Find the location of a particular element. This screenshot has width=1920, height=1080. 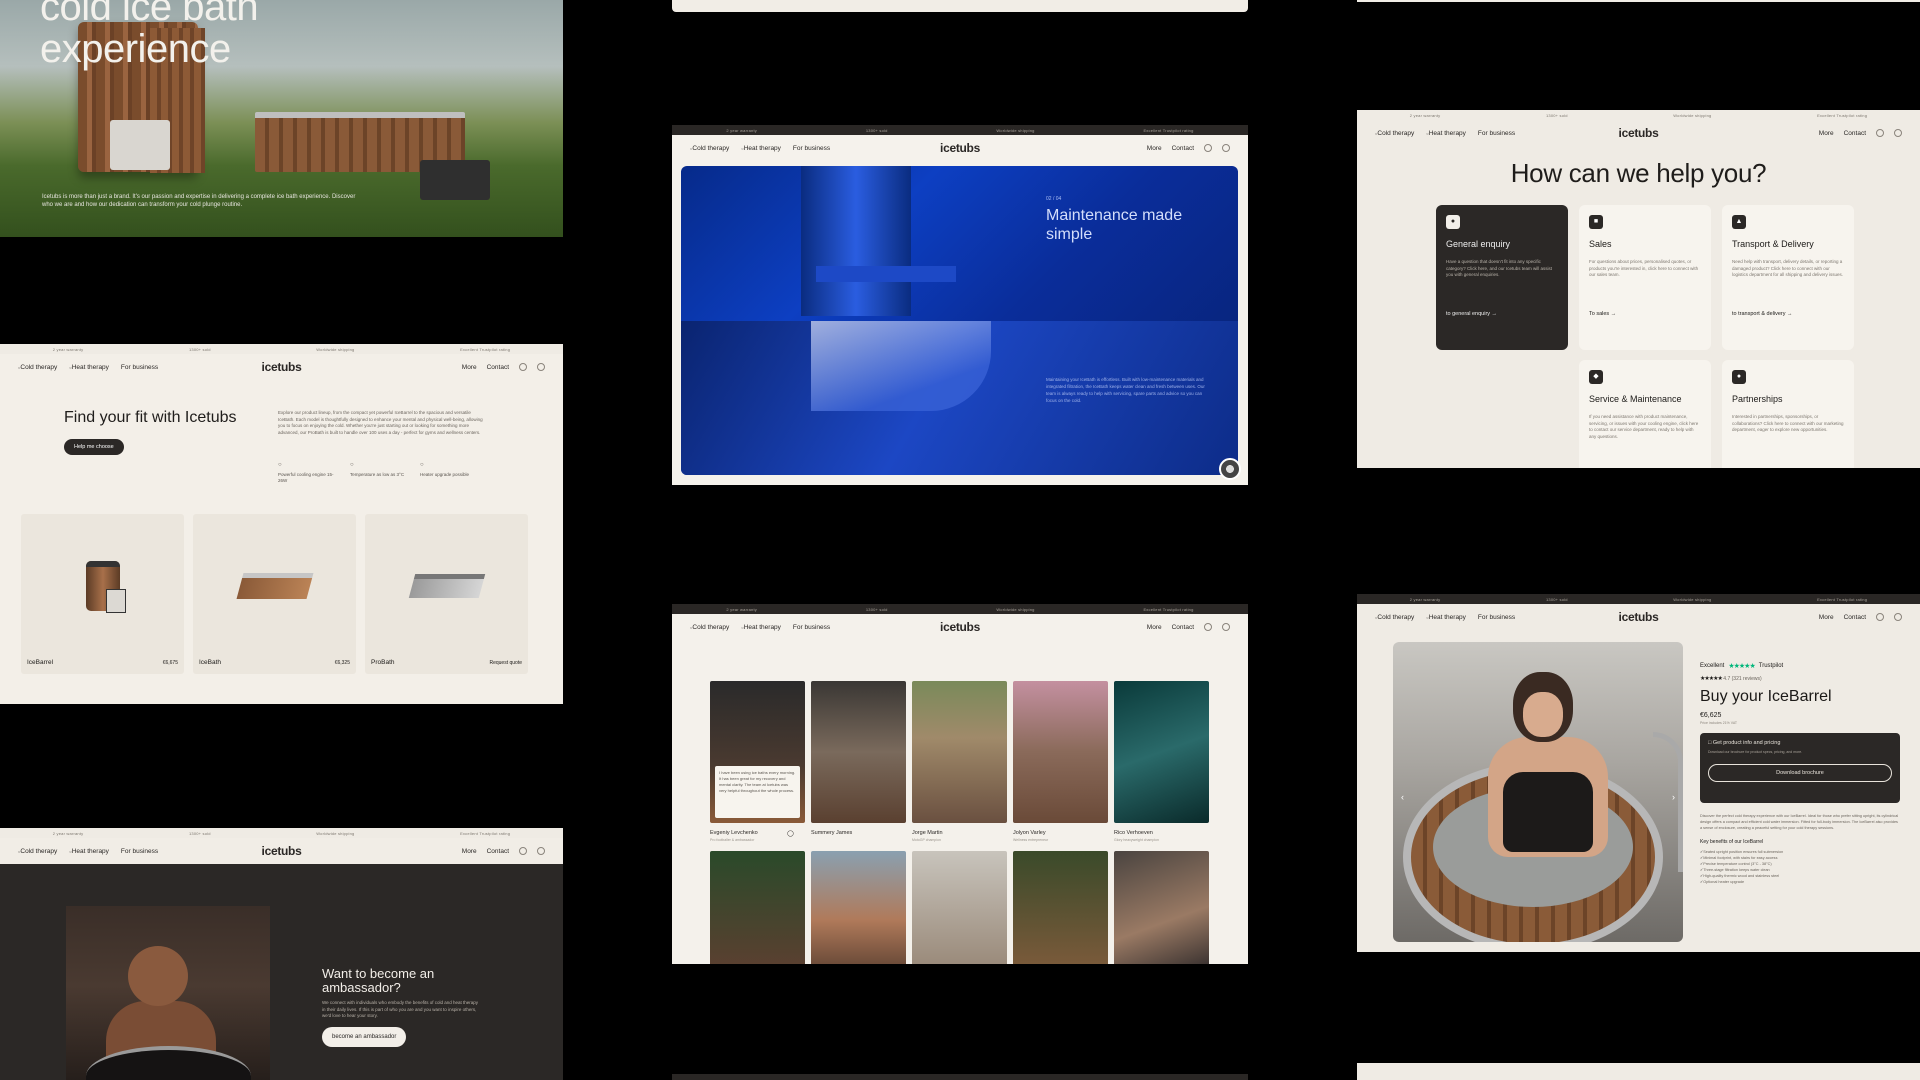

prev-arrow-icon: ‹ is located at coordinates (1402, 797).